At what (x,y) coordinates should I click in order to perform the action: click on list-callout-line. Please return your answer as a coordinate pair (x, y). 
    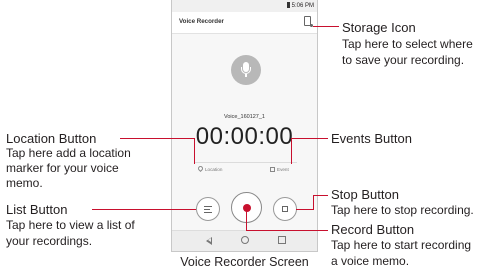
    Looking at the image, I should click on (144, 210).